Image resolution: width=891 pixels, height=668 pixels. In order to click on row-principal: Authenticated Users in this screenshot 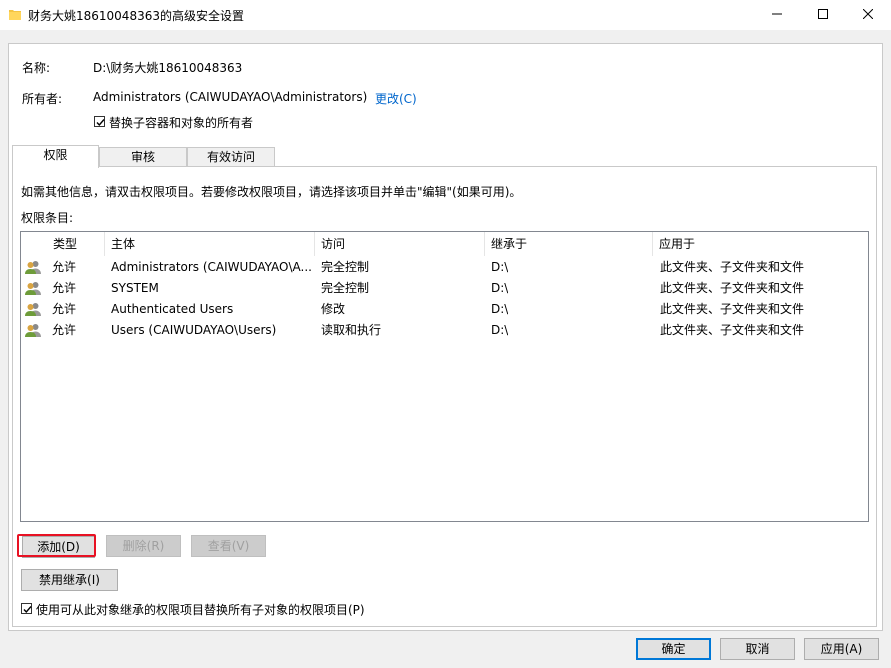, I will do `click(172, 309)`.